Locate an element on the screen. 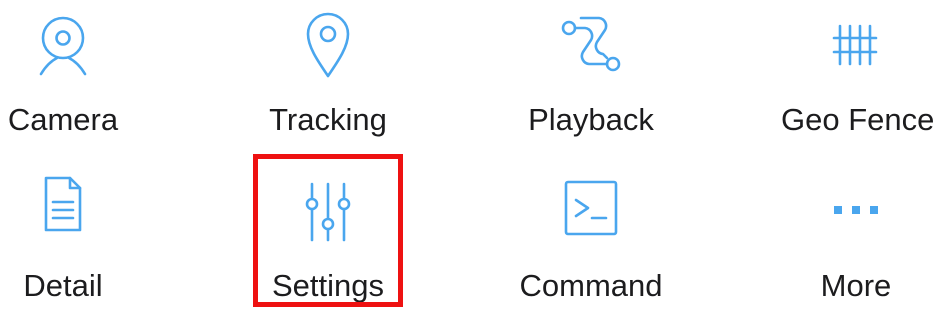 This screenshot has height=311, width=933. tracking-label: Tracking is located at coordinates (328, 119).